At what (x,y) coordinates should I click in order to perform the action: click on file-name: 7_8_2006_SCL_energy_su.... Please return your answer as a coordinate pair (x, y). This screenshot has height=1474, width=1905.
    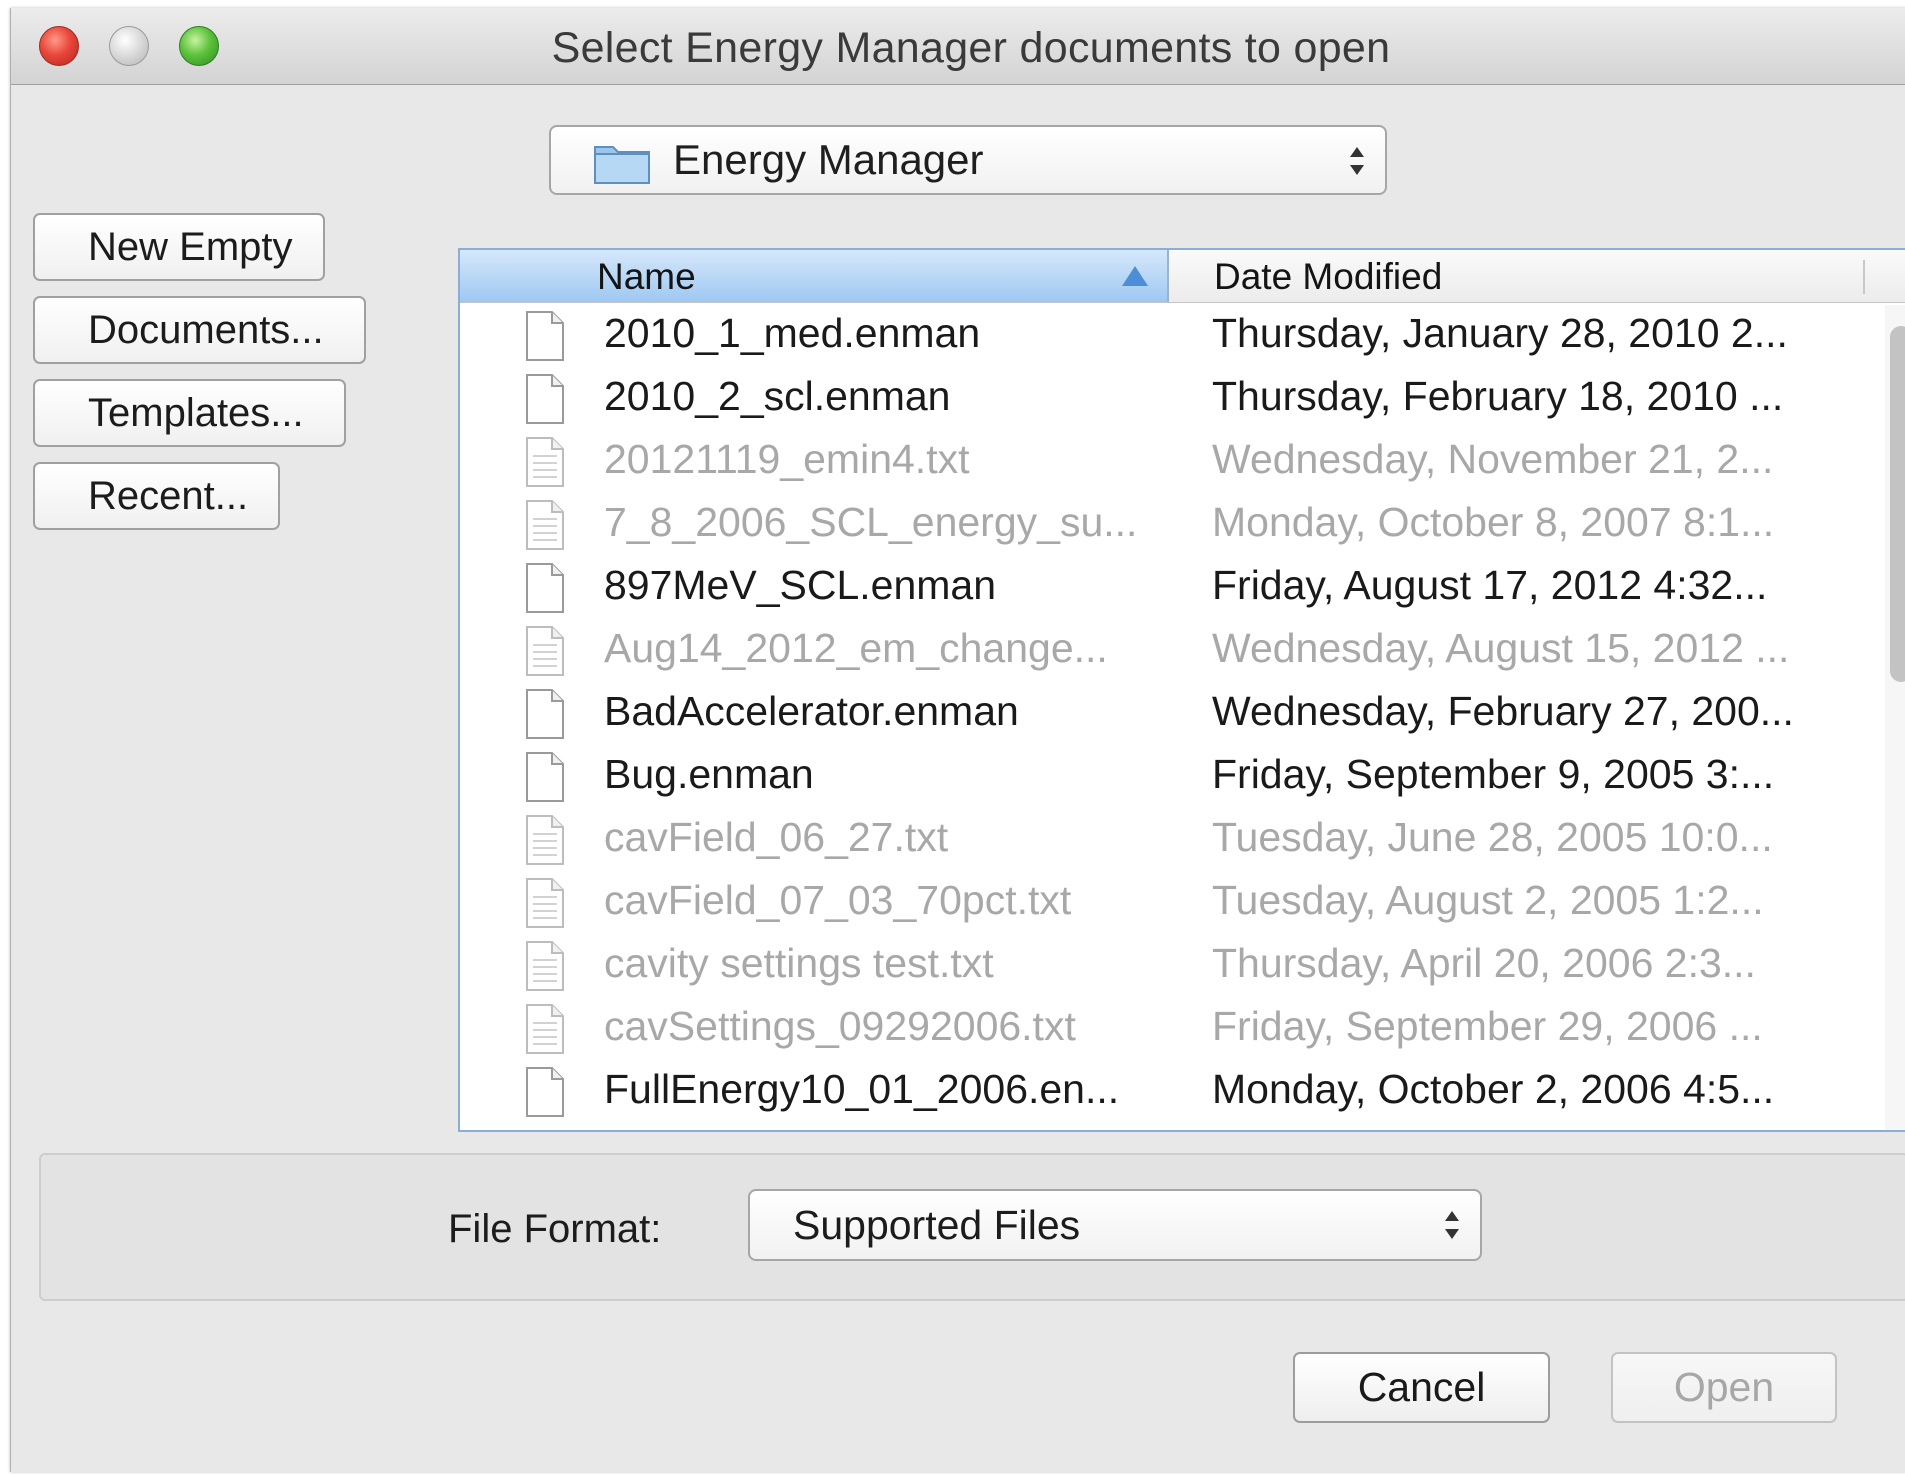
    Looking at the image, I should click on (871, 522).